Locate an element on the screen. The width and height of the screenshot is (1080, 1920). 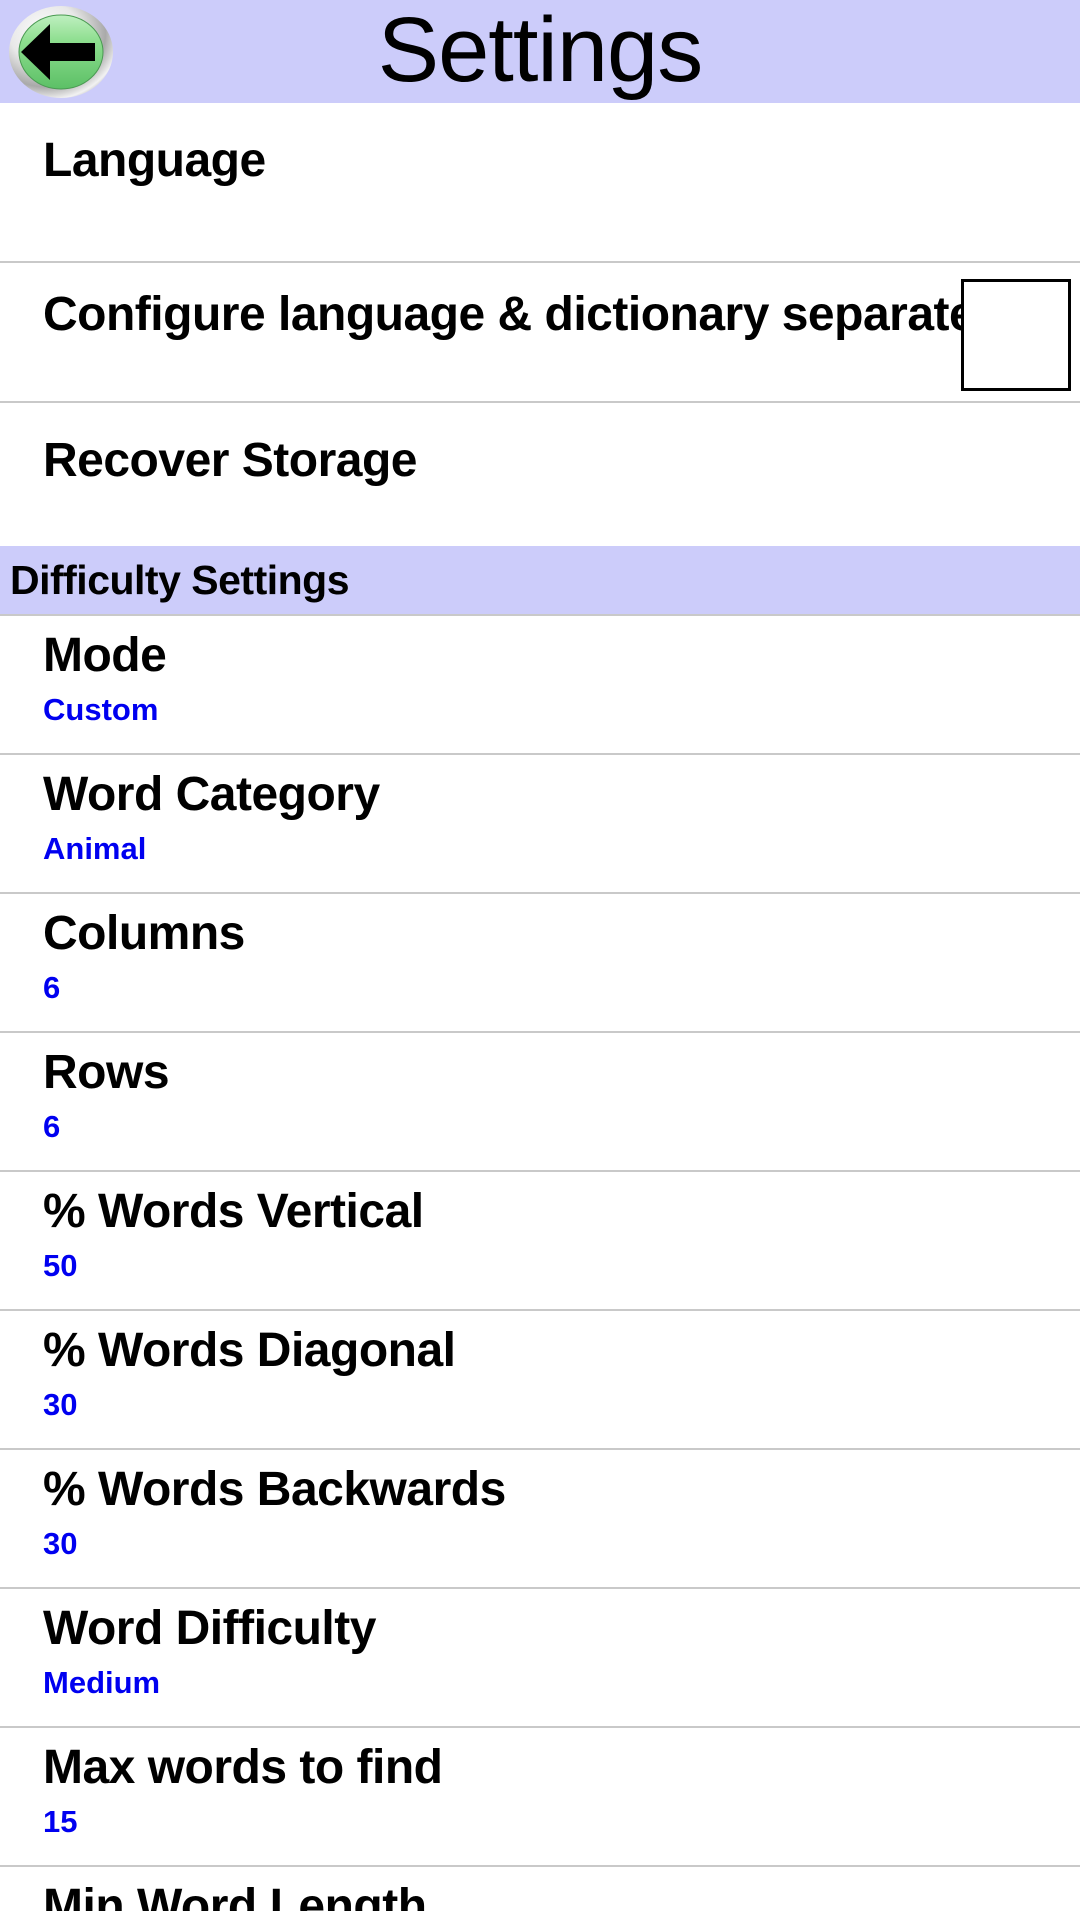
list-item-label: Mode is located at coordinates (105, 655).